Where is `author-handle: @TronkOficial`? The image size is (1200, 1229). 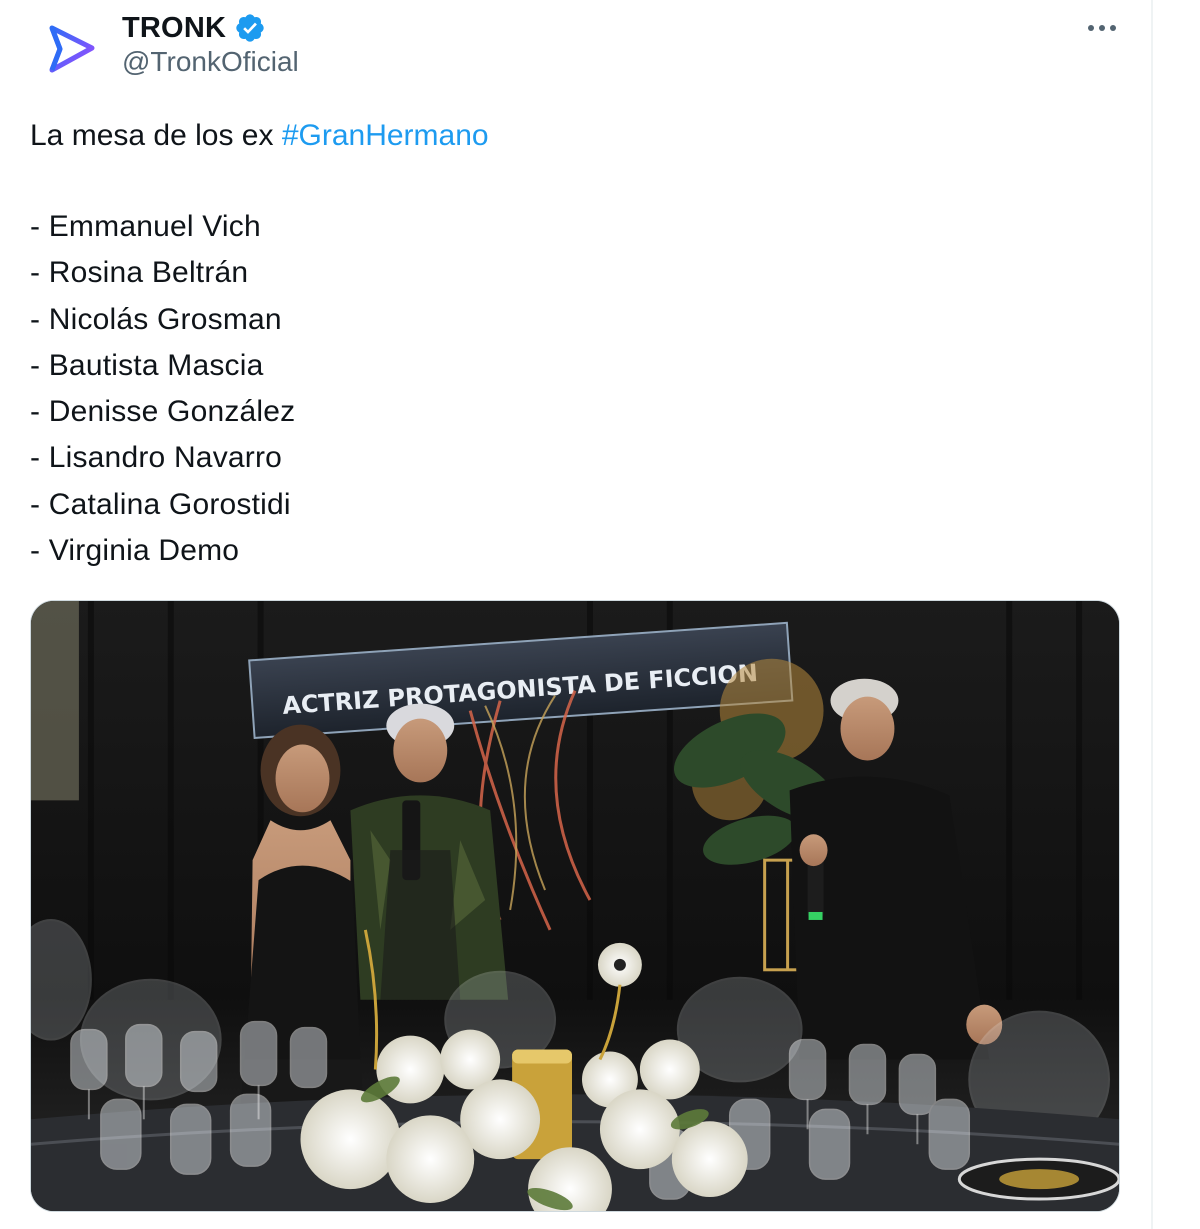 author-handle: @TronkOficial is located at coordinates (210, 62).